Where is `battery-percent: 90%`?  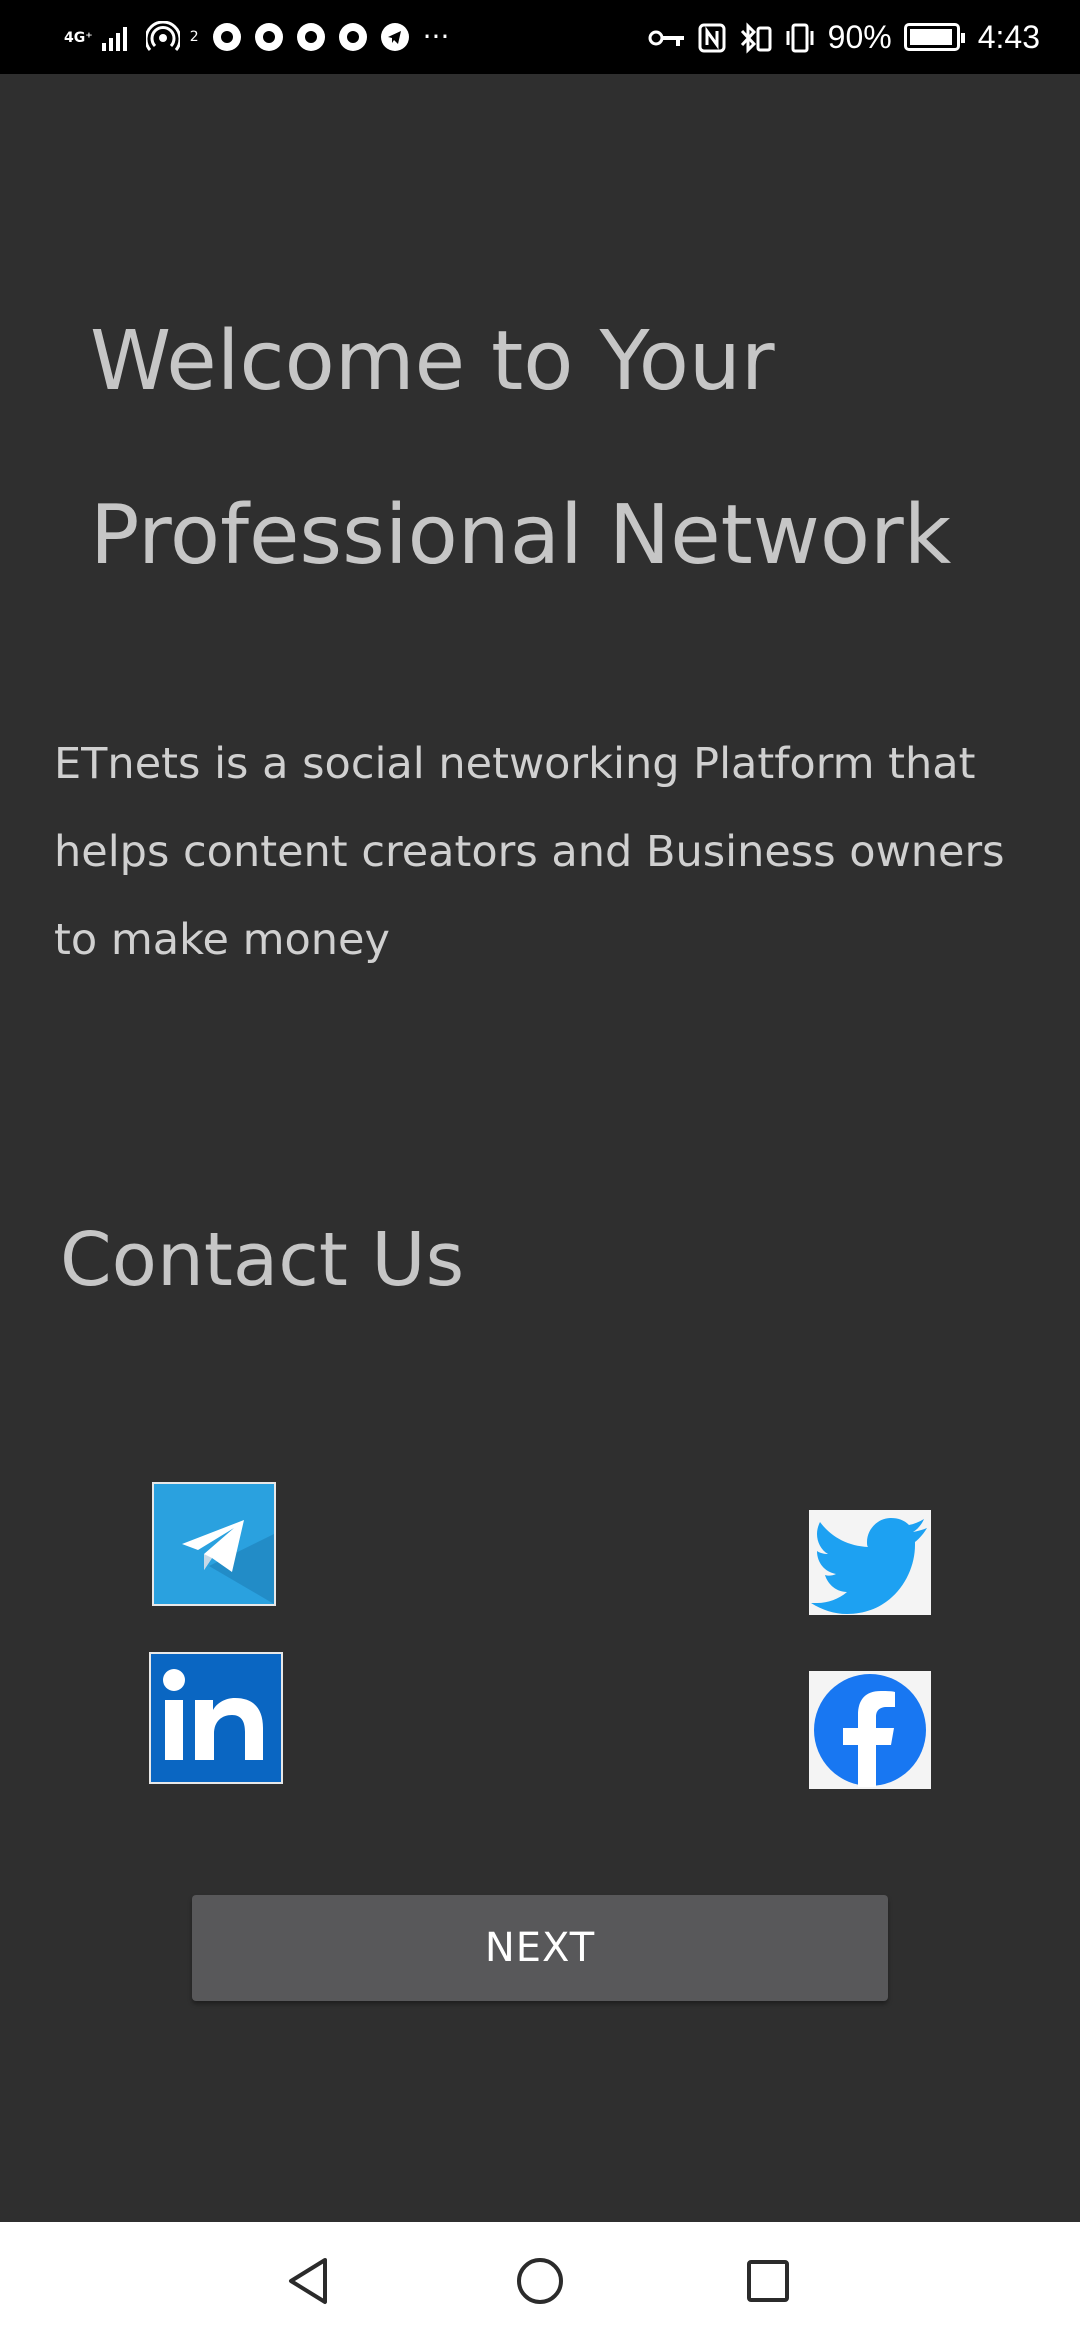
battery-percent: 90% is located at coordinates (859, 36).